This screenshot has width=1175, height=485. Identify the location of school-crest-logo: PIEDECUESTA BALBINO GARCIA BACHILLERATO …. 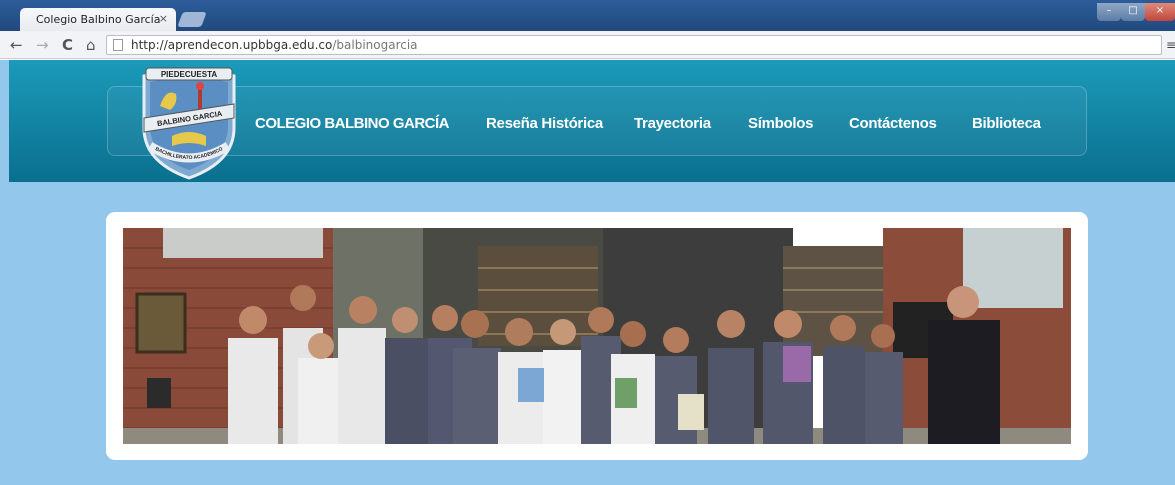
(189, 123).